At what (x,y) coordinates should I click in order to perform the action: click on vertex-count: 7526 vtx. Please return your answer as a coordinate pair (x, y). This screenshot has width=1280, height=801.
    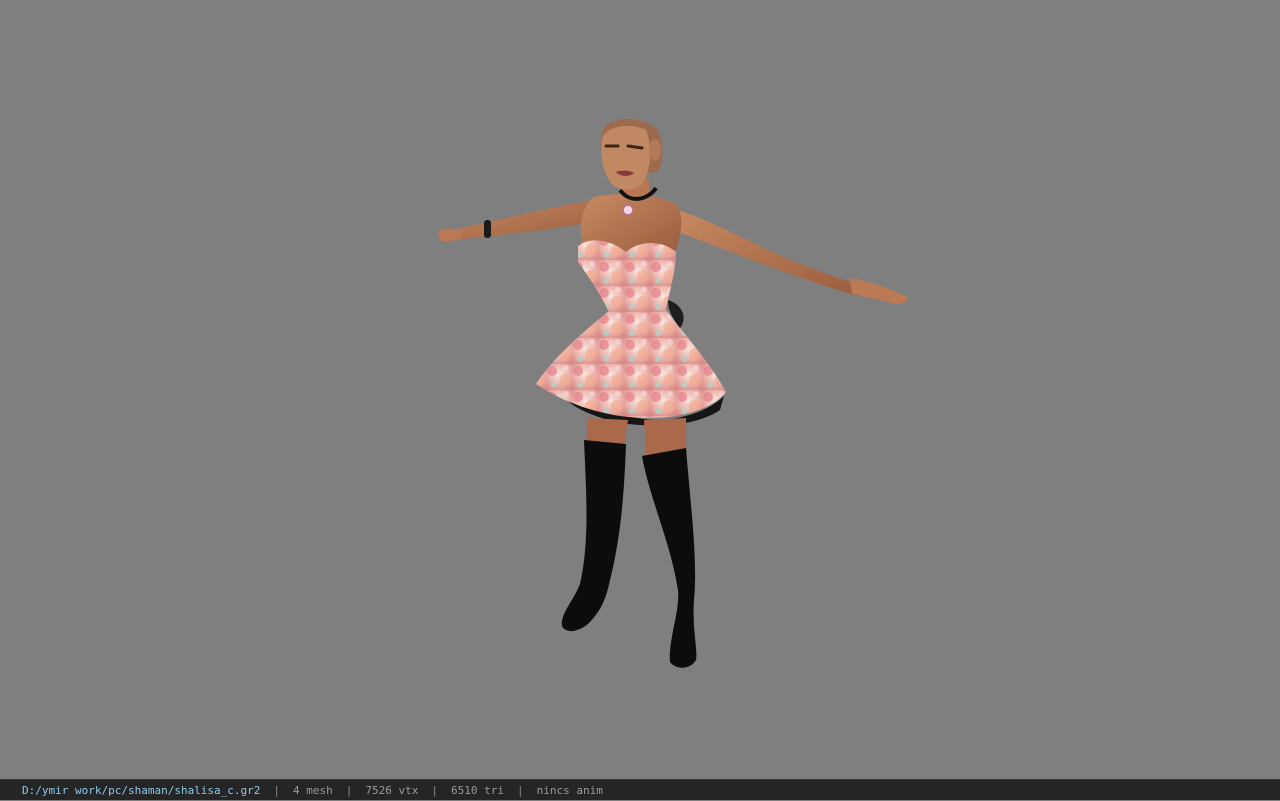
    Looking at the image, I should click on (392, 790).